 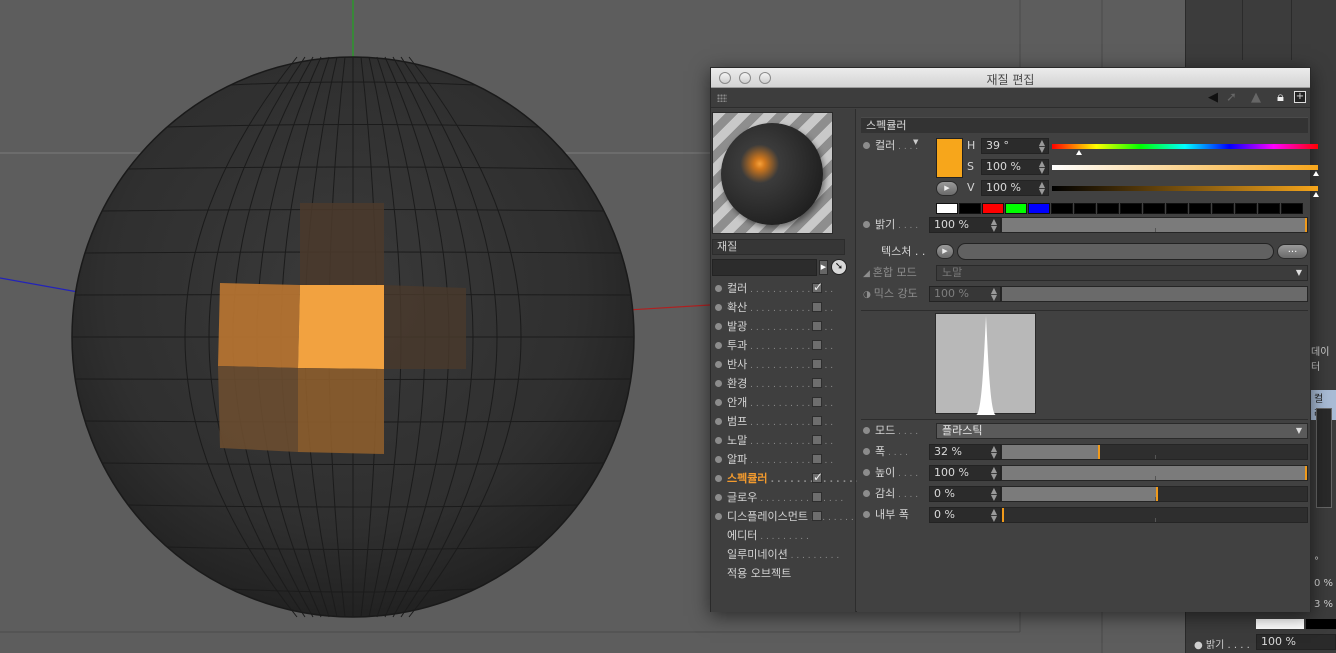 I want to click on value-slider-marker, so click(x=1316, y=194).